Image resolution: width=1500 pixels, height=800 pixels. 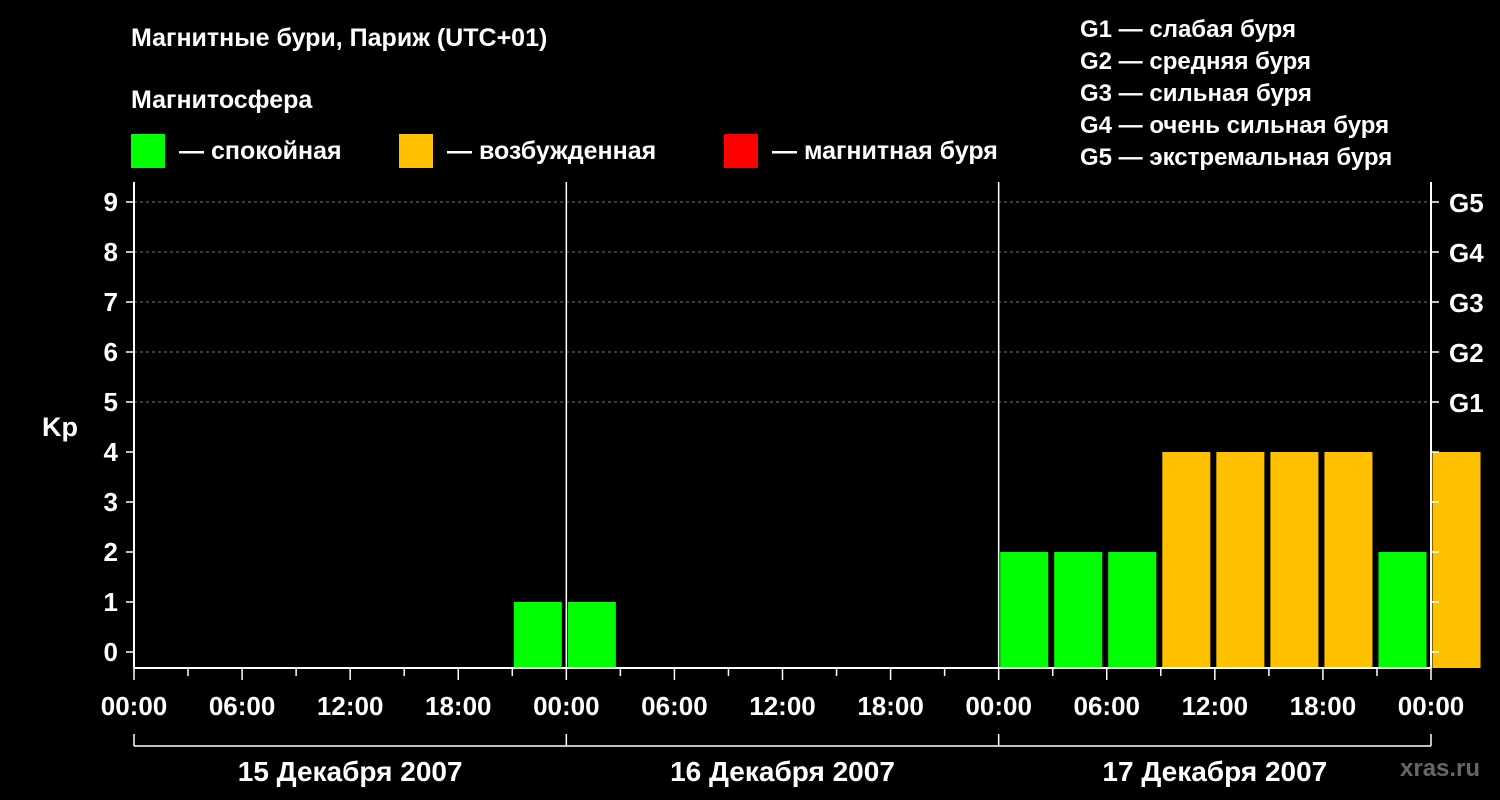 What do you see at coordinates (111, 652) in the screenshot?
I see `y-tick-label: 0` at bounding box center [111, 652].